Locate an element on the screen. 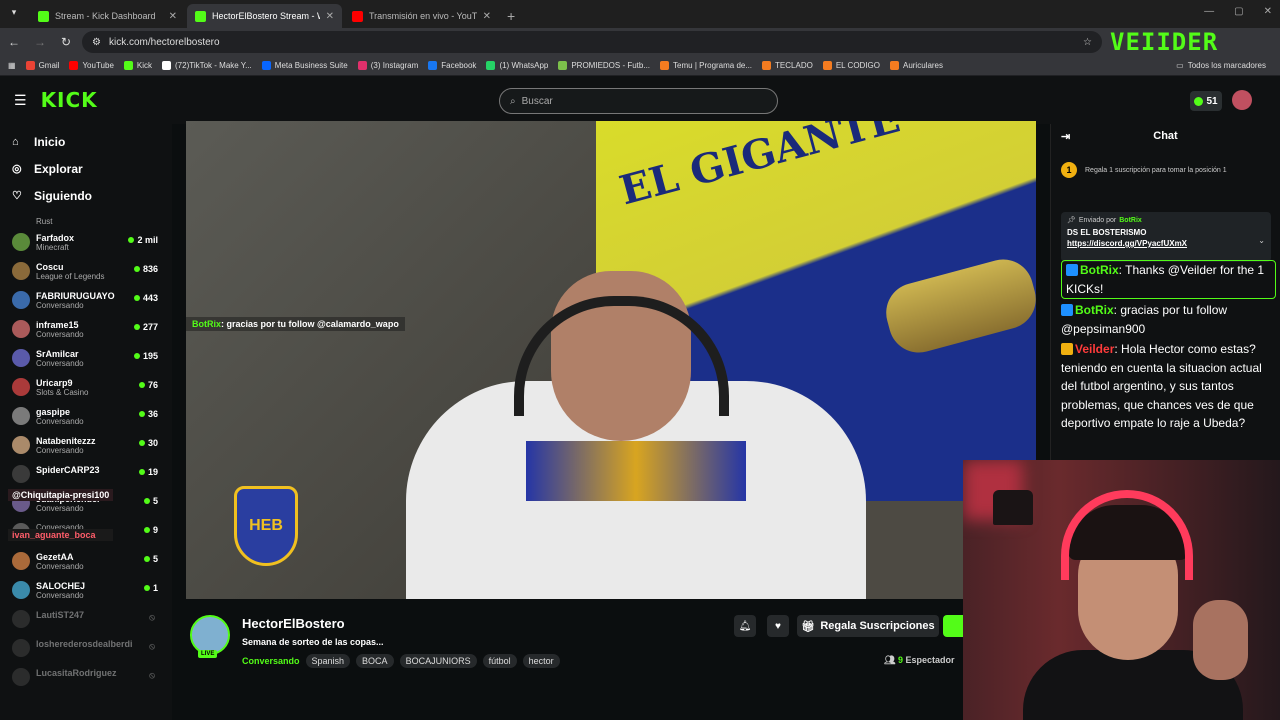 This screenshot has width=1280, height=720. bookmark-whatsapp: (1) WhatsApp is located at coordinates (517, 65).